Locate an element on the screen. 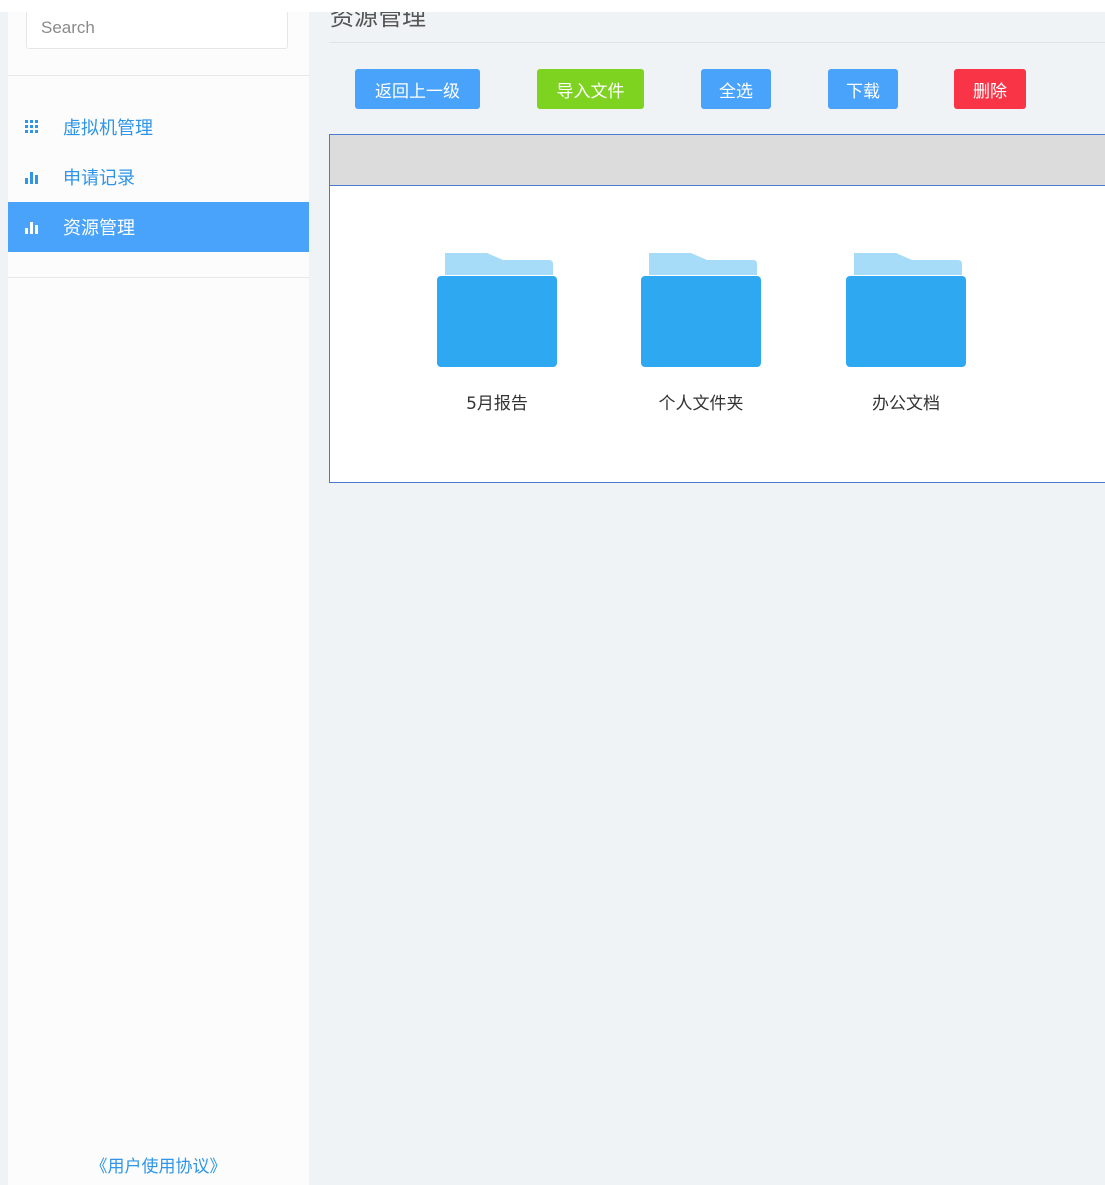 Image resolution: width=1105 pixels, height=1185 pixels. user-agreement-link: 《用户使用协议》 is located at coordinates (158, 1164).